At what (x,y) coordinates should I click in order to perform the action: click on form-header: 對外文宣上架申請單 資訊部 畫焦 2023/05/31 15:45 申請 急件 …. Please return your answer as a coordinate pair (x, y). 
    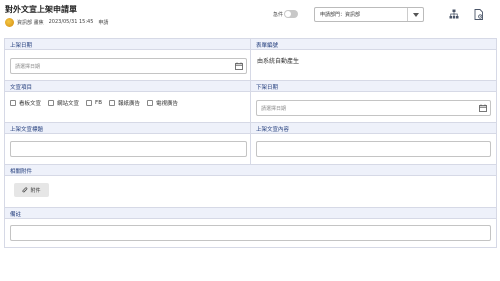
    Looking at the image, I should click on (250, 18).